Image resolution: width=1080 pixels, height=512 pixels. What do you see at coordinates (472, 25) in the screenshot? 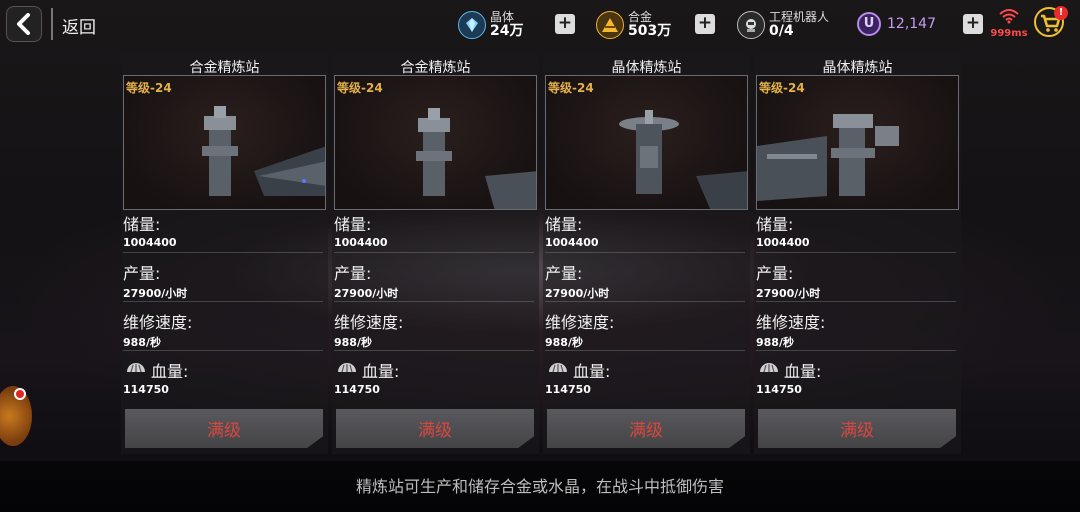
I see `crystal-icon` at bounding box center [472, 25].